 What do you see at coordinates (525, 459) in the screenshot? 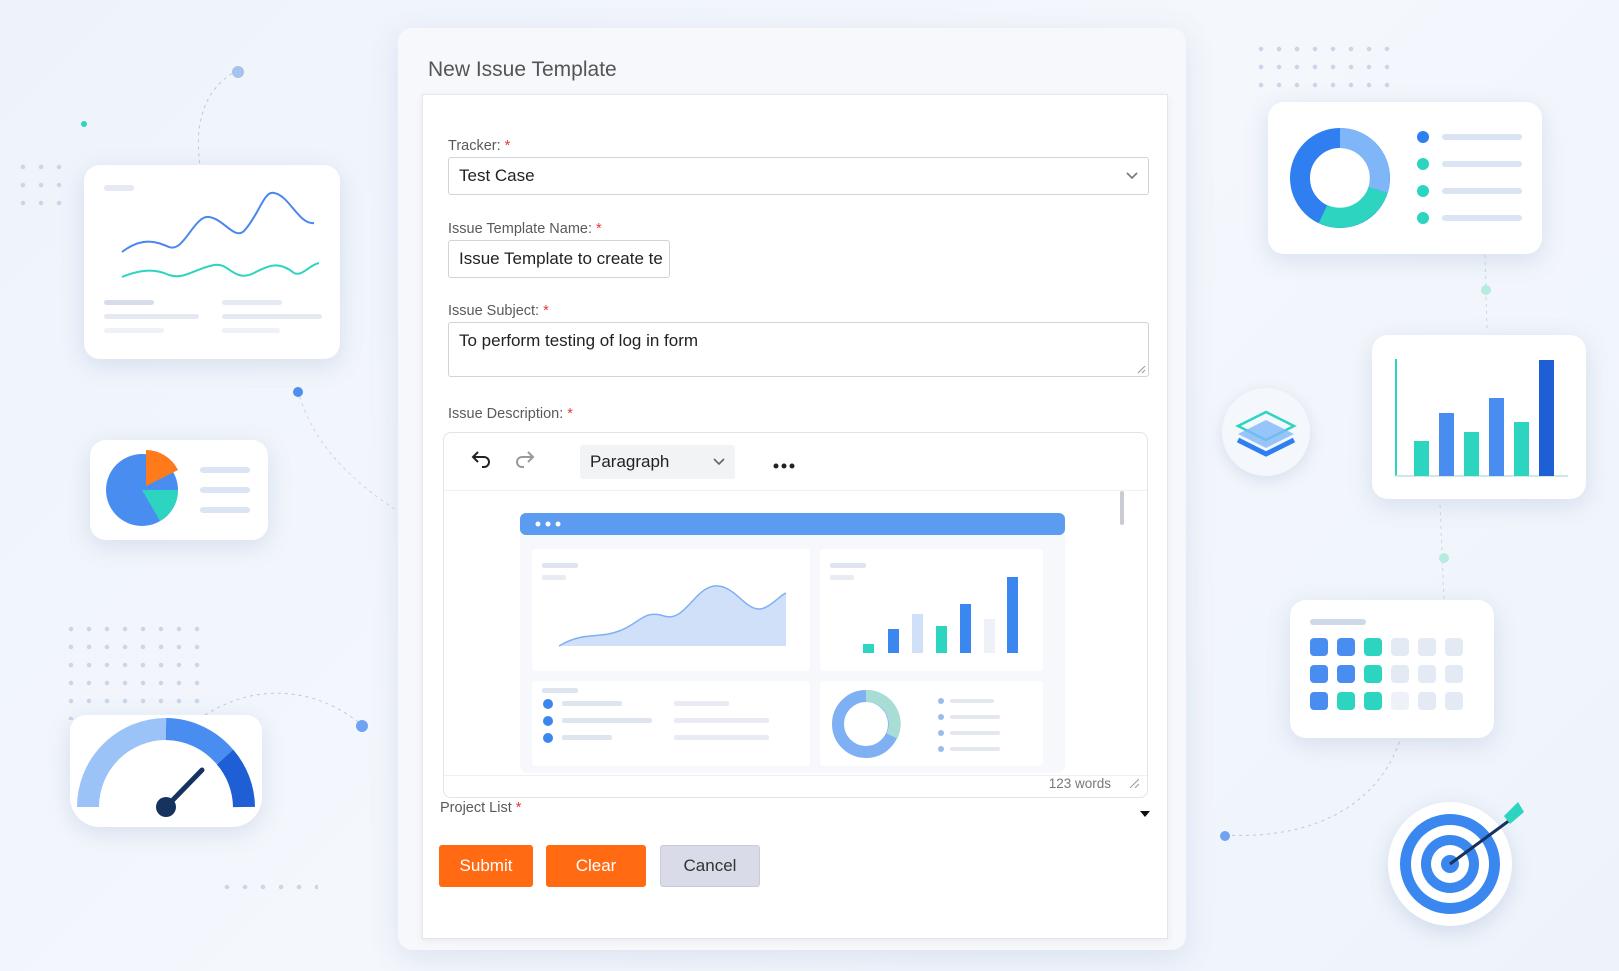
I see `redo-icon` at bounding box center [525, 459].